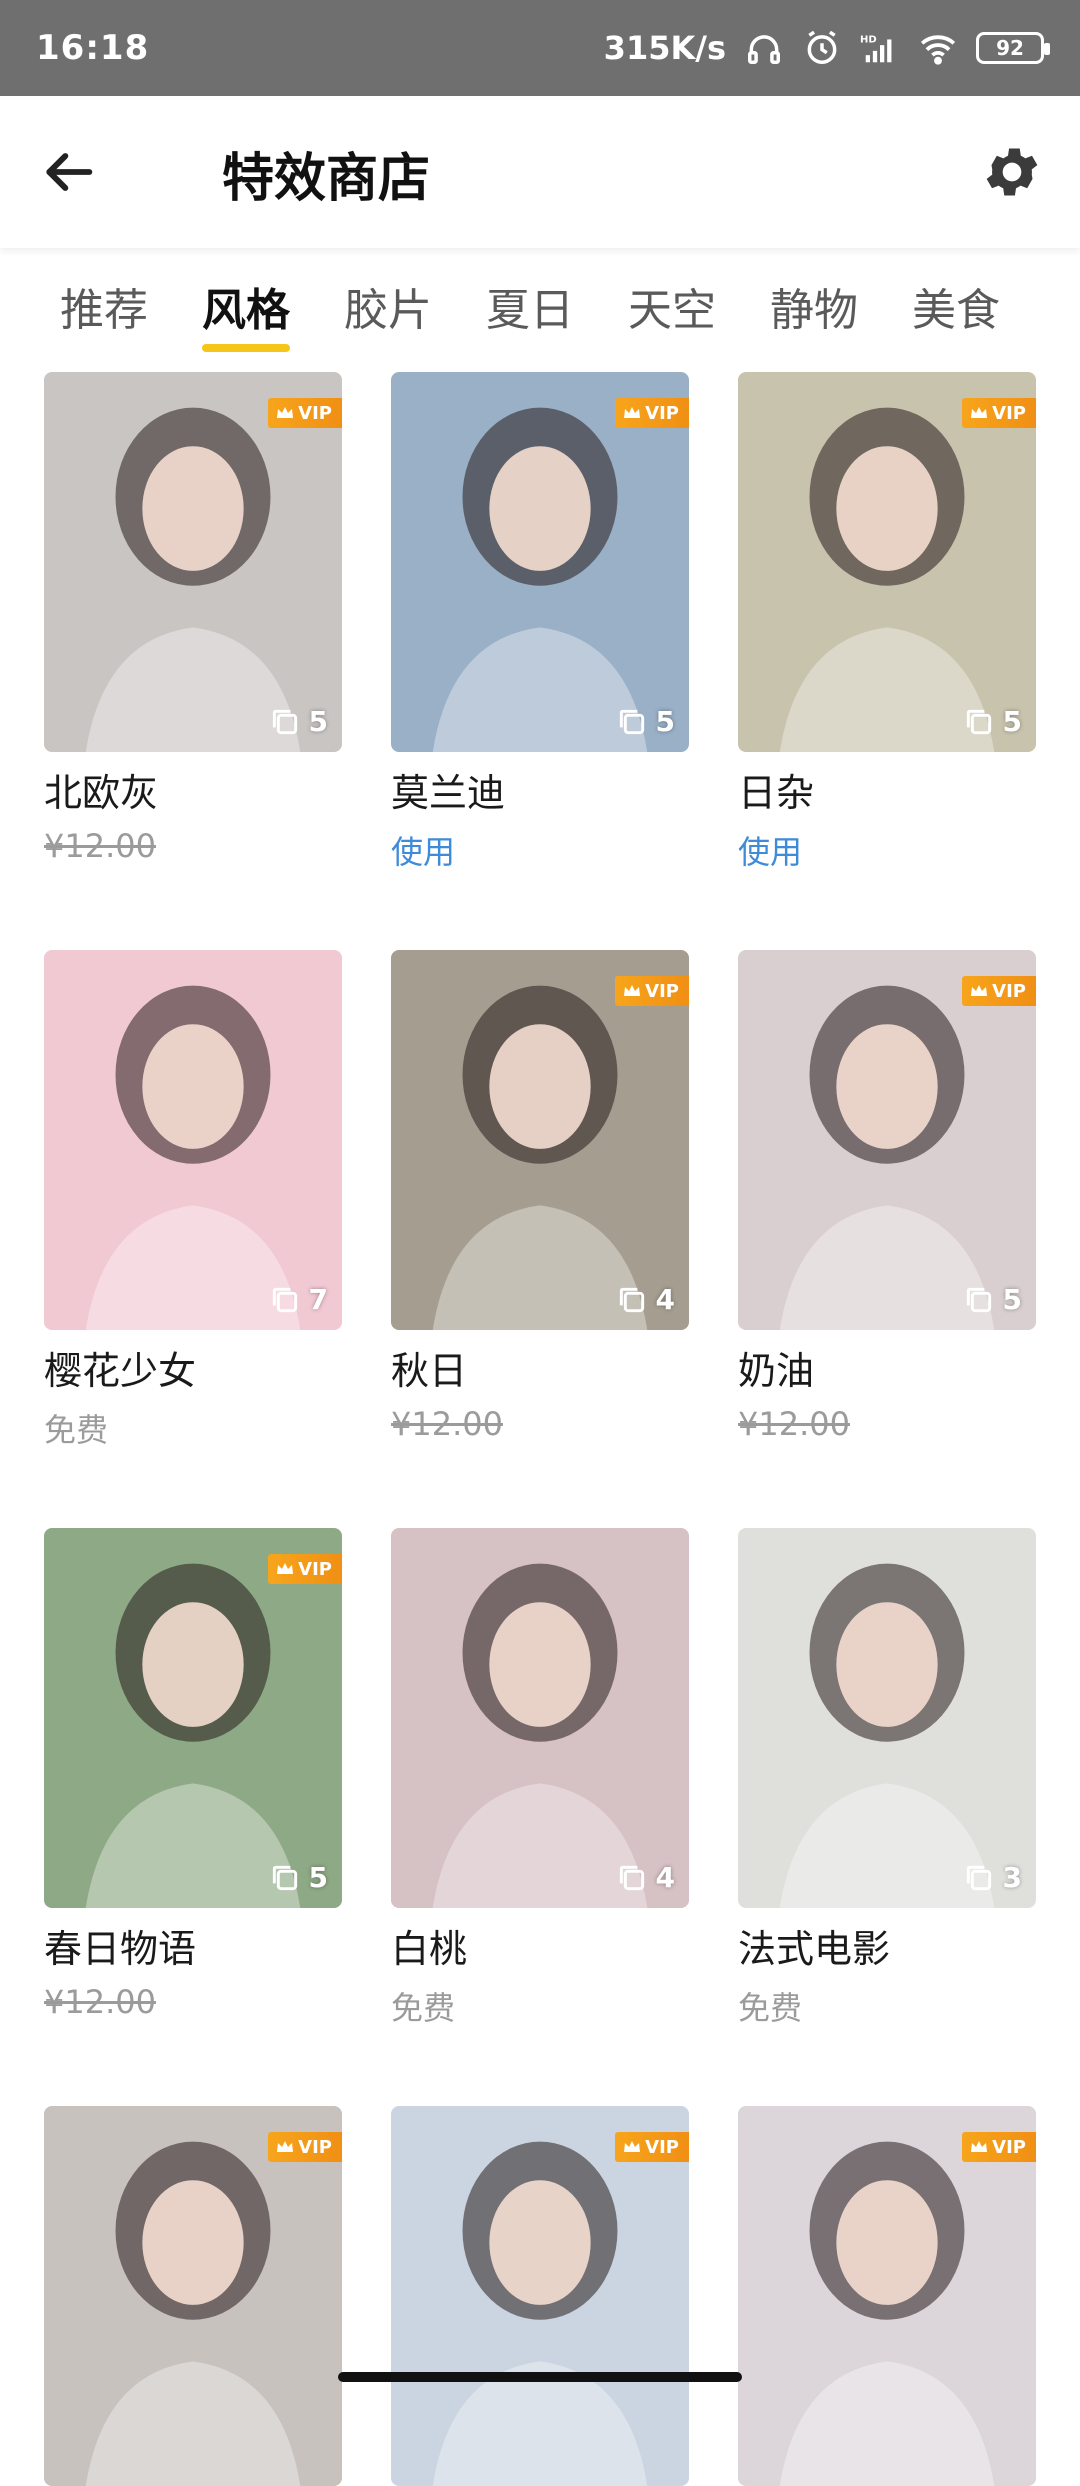 This screenshot has height=2486, width=1080. I want to click on image-count: 3, so click(992, 1877).